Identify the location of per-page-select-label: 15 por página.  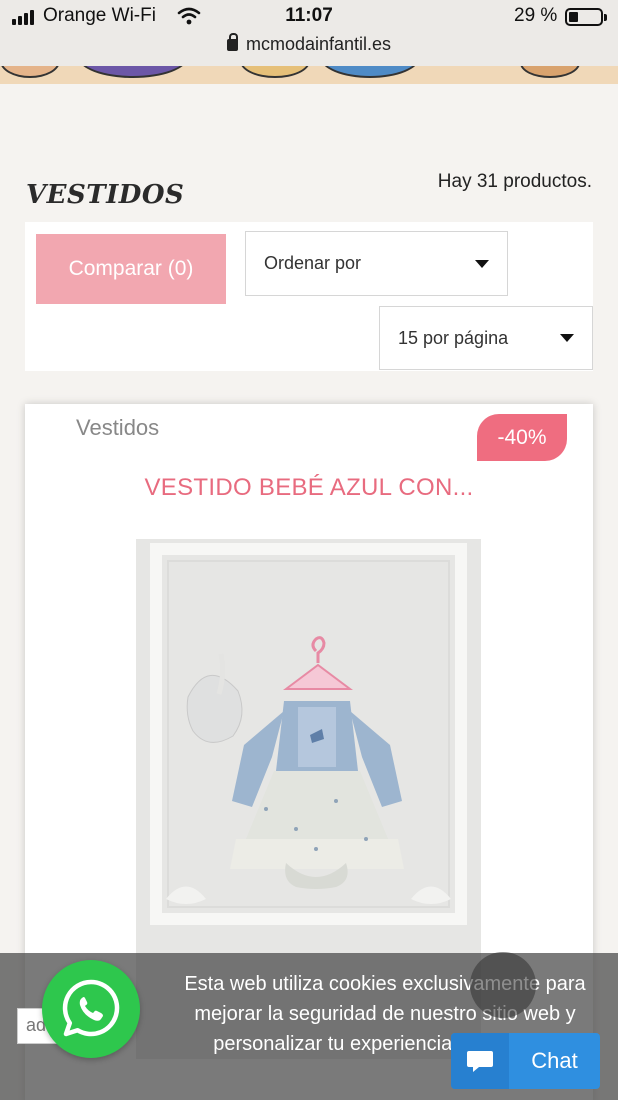
(453, 337).